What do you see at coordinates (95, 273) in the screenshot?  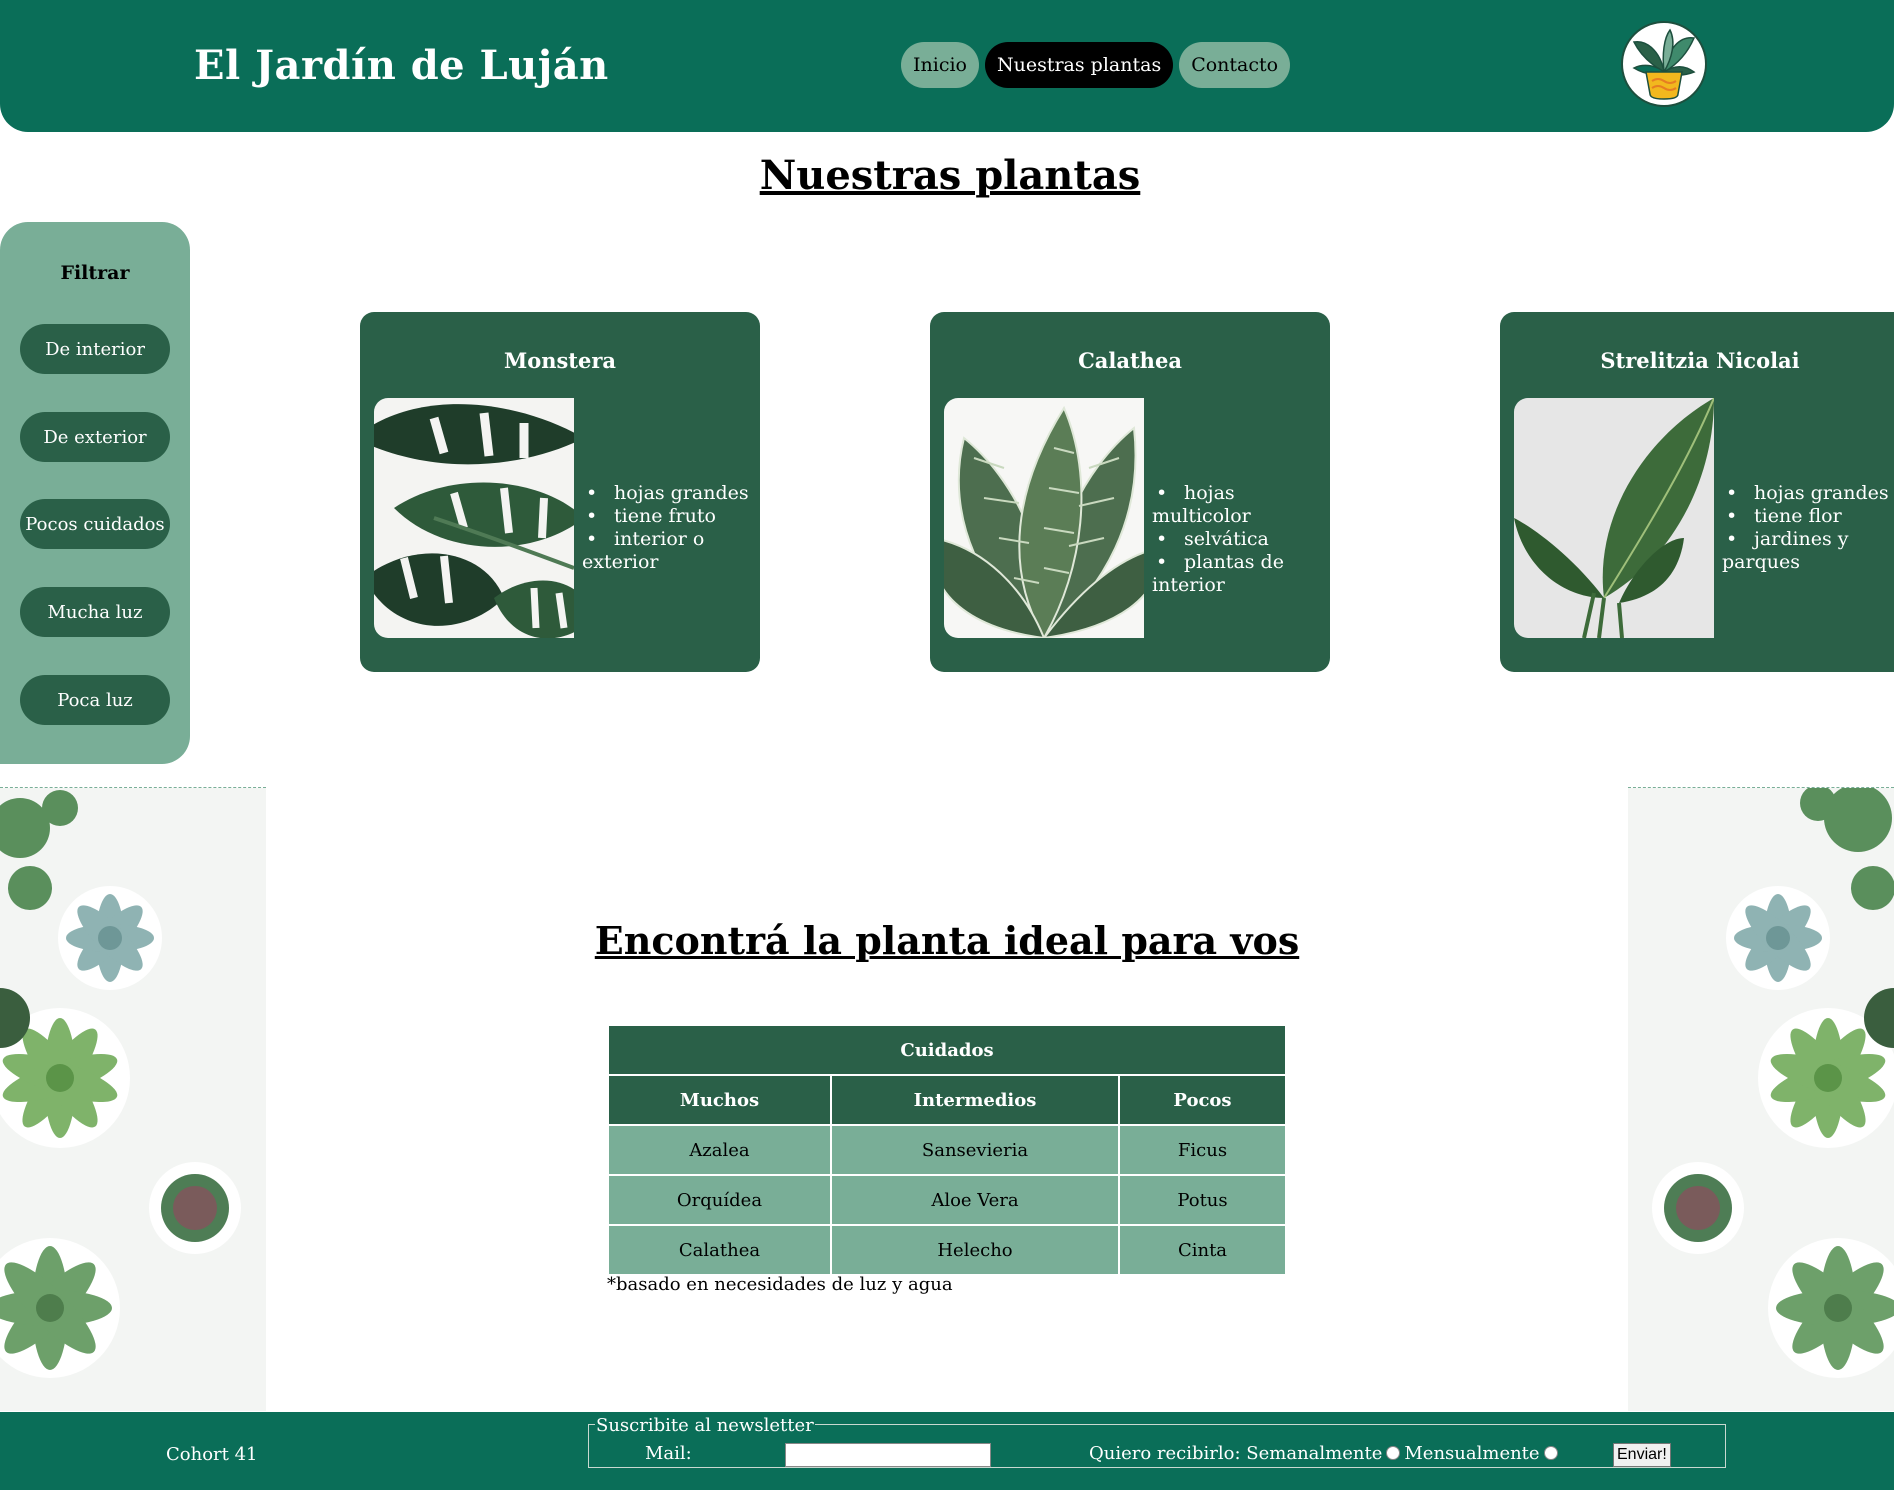 I see `filter-title: Filtrar` at bounding box center [95, 273].